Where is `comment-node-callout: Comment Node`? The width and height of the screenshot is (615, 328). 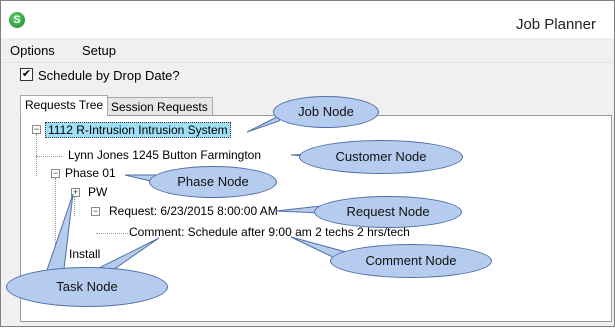
comment-node-callout: Comment Node is located at coordinates (411, 261).